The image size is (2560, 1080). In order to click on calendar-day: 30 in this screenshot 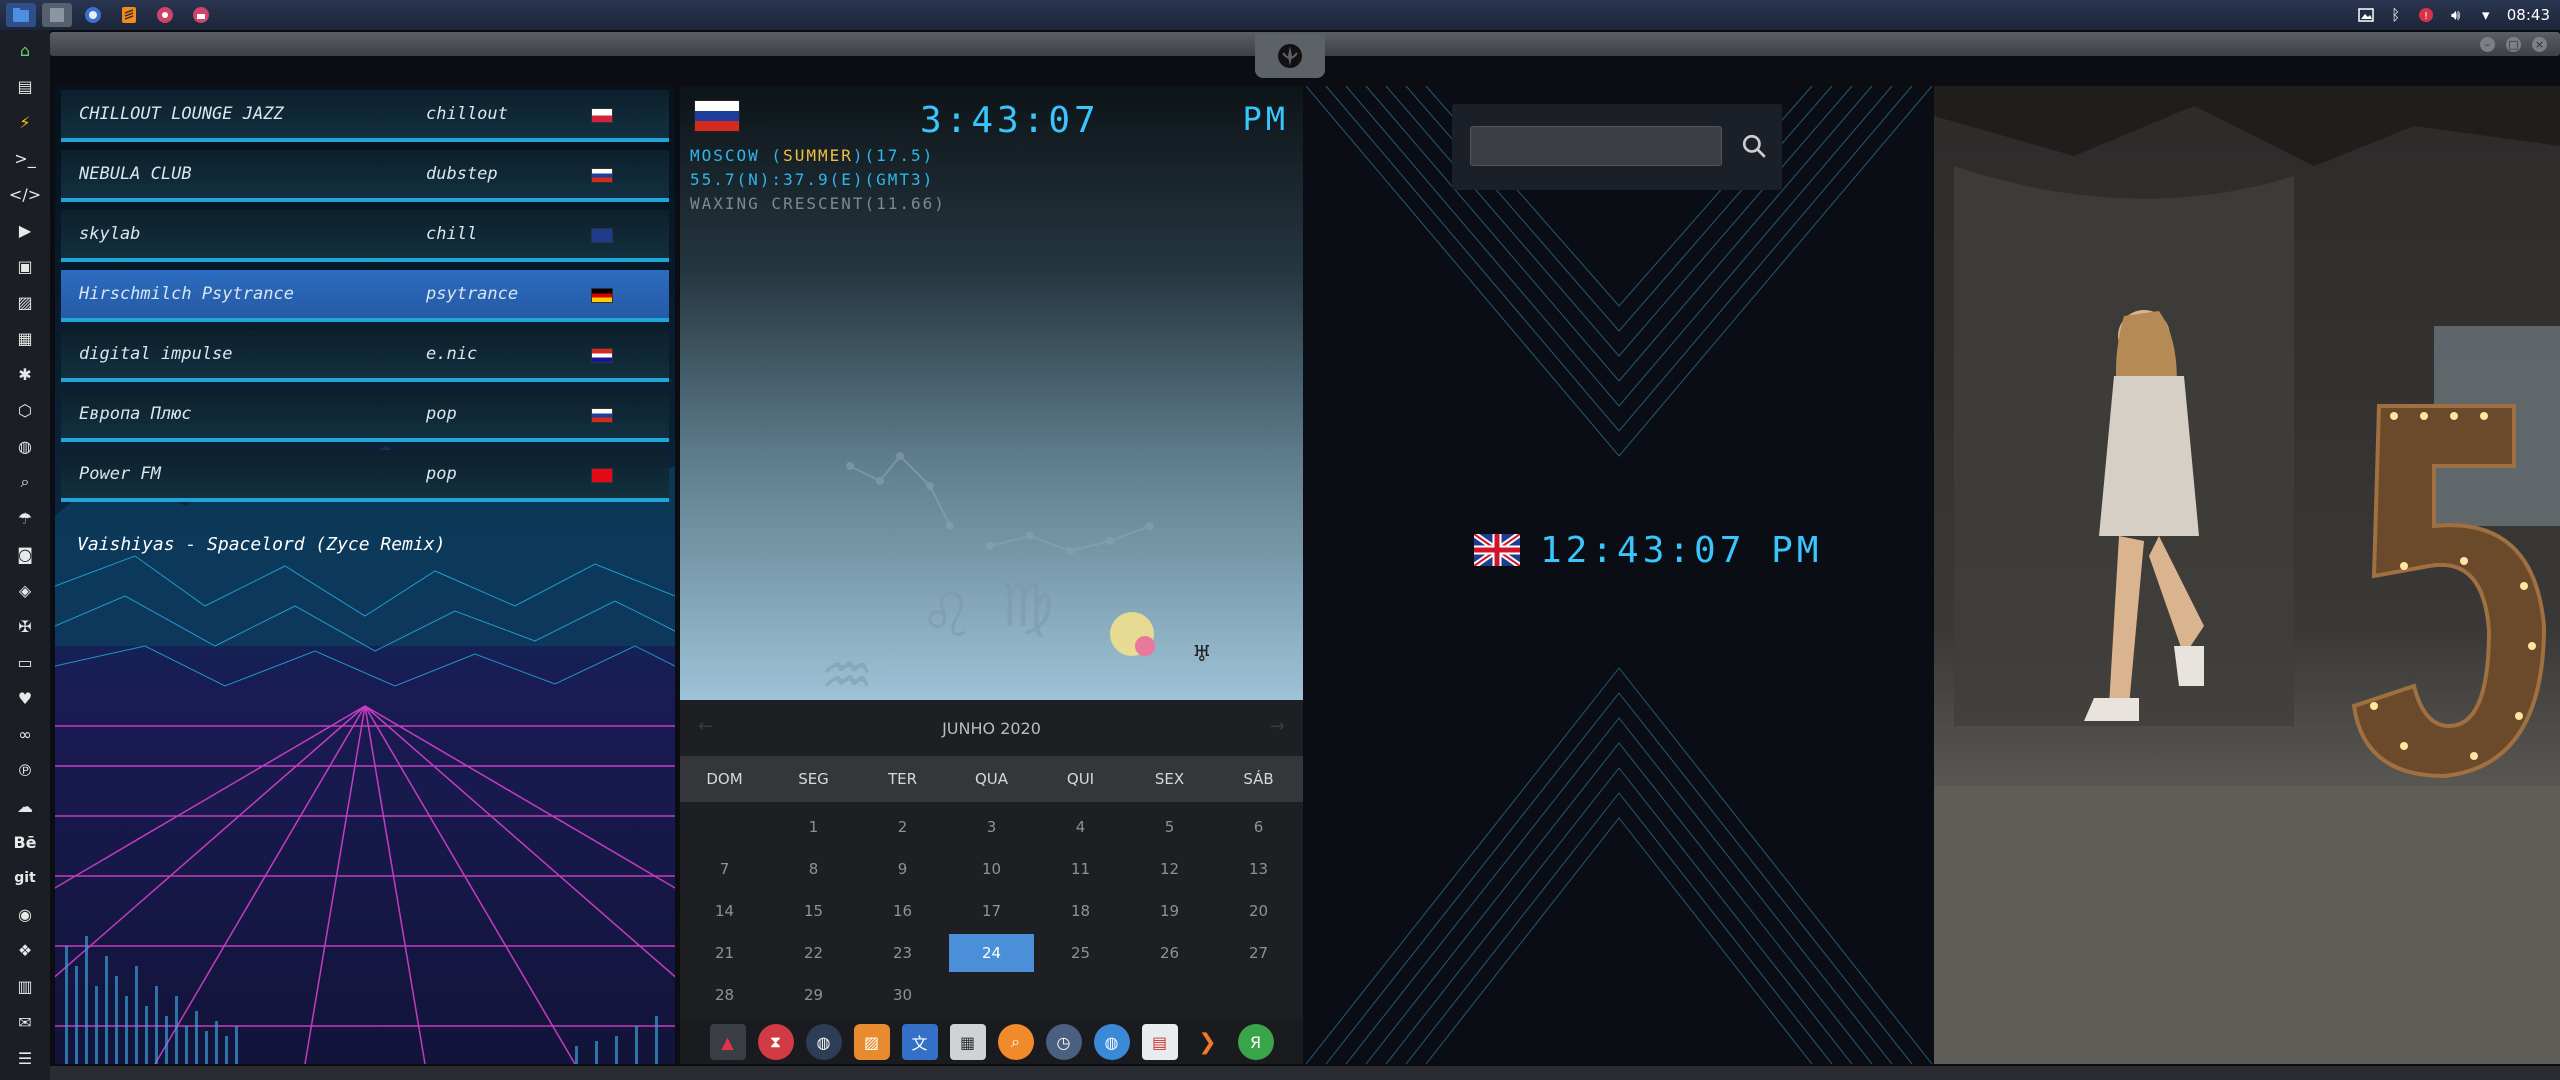, I will do `click(902, 995)`.